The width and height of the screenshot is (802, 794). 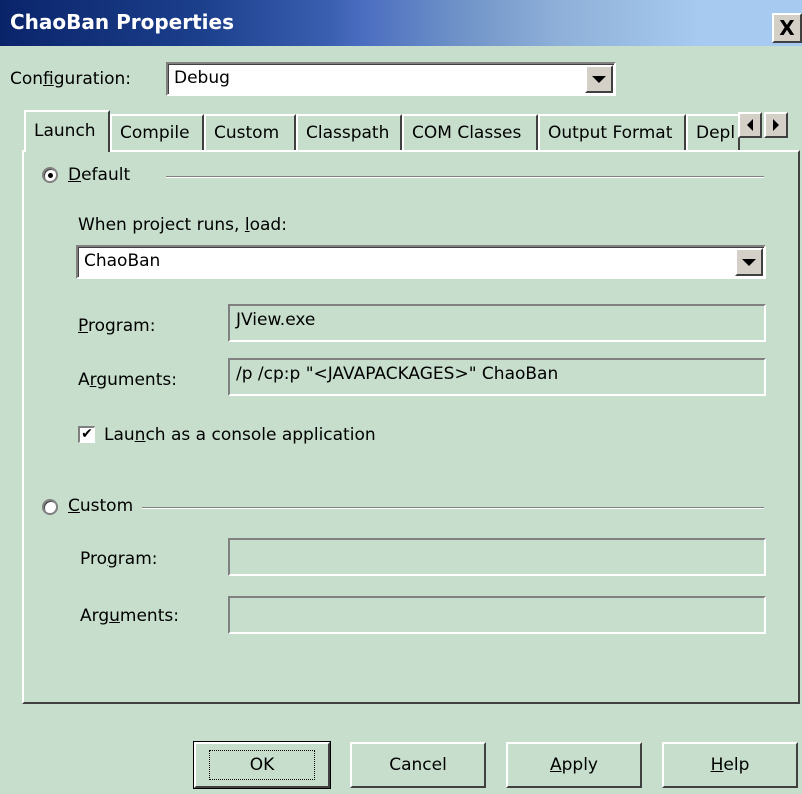 I want to click on checkmark-icon: ✔, so click(x=87, y=434).